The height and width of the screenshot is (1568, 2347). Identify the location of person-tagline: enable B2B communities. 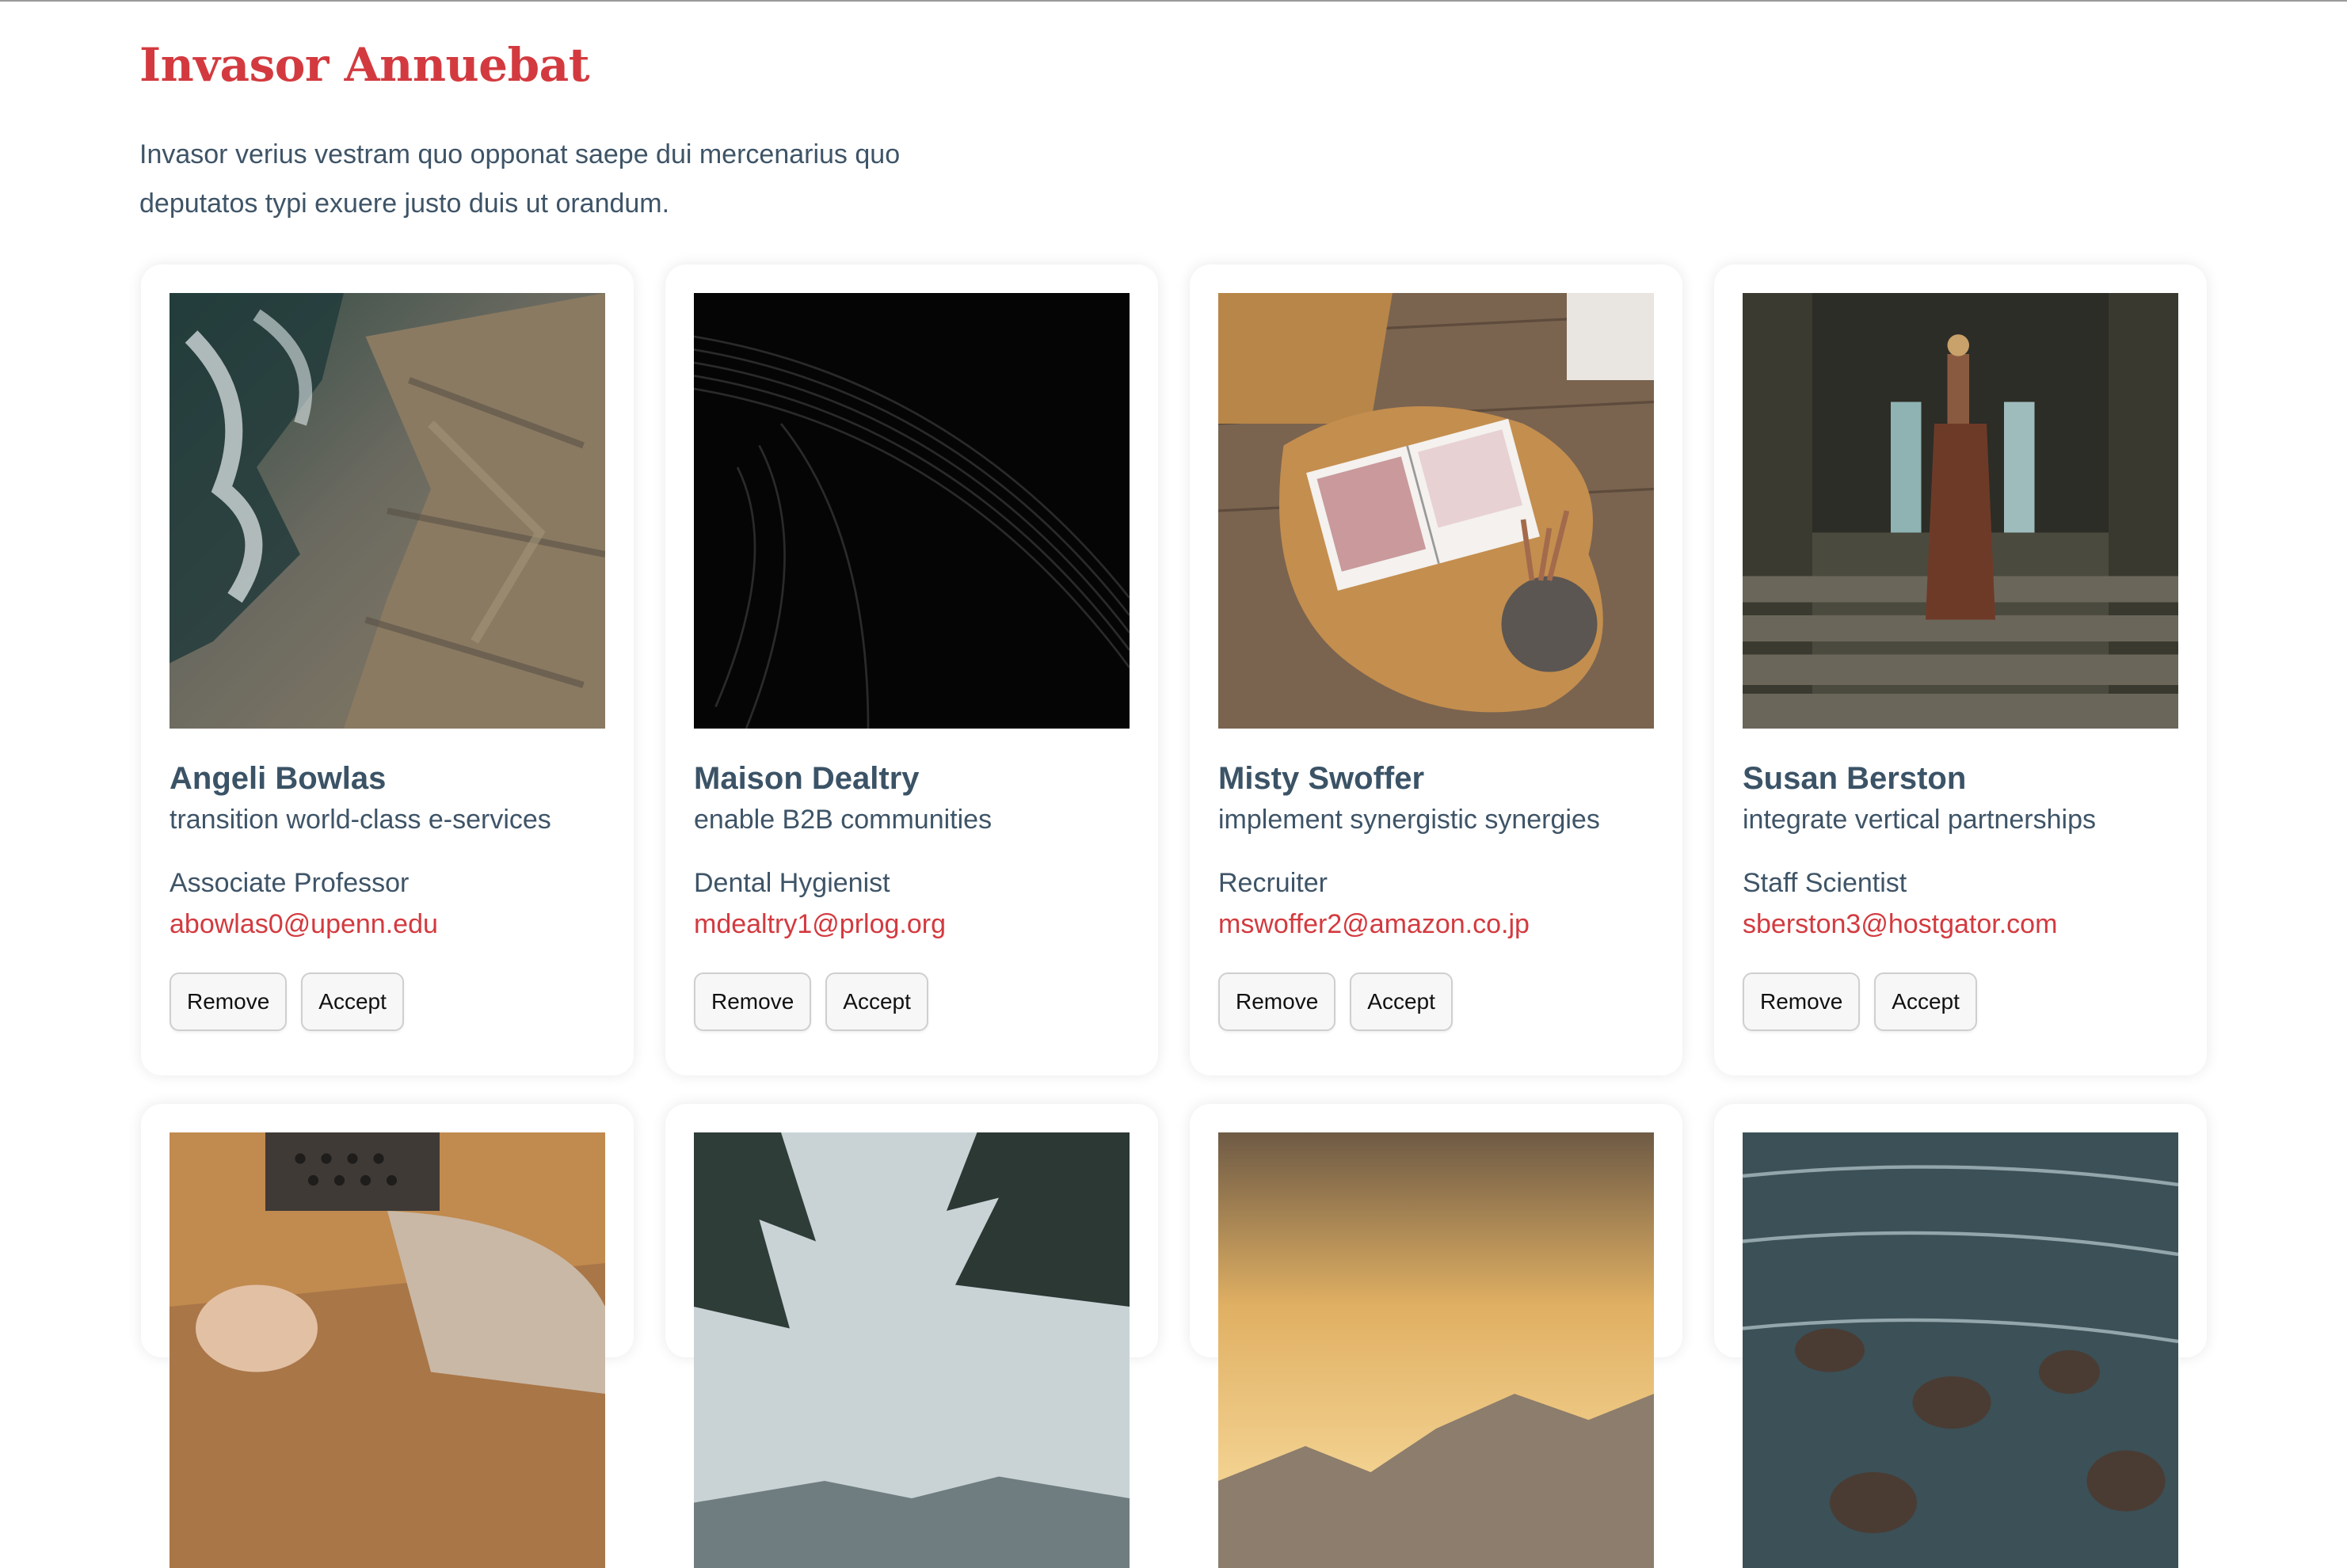
(843, 820).